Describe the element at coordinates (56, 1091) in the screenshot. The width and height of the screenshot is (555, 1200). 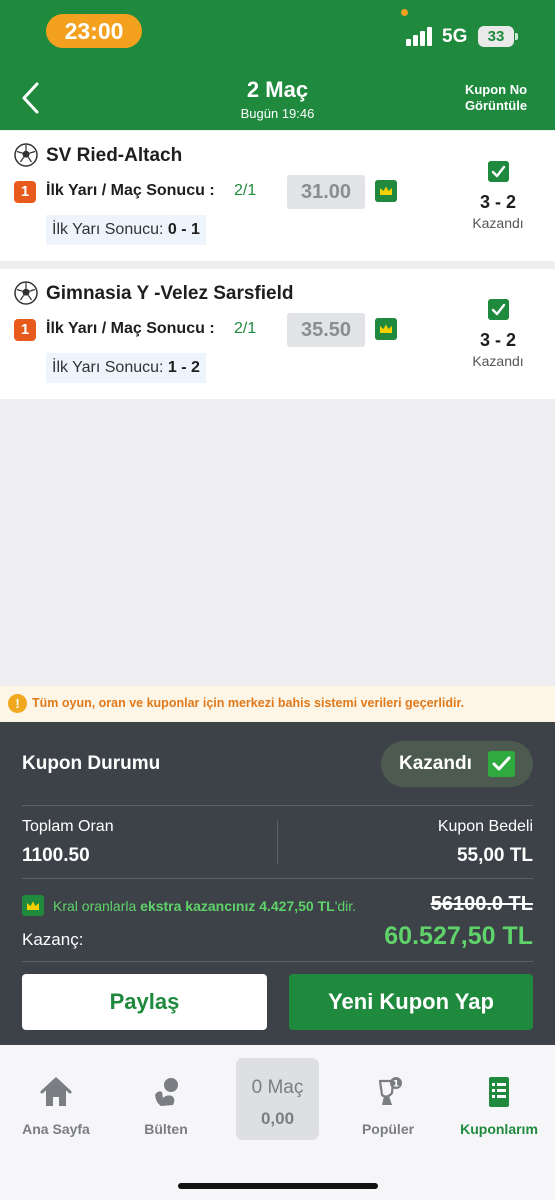
I see `home-icon` at that location.